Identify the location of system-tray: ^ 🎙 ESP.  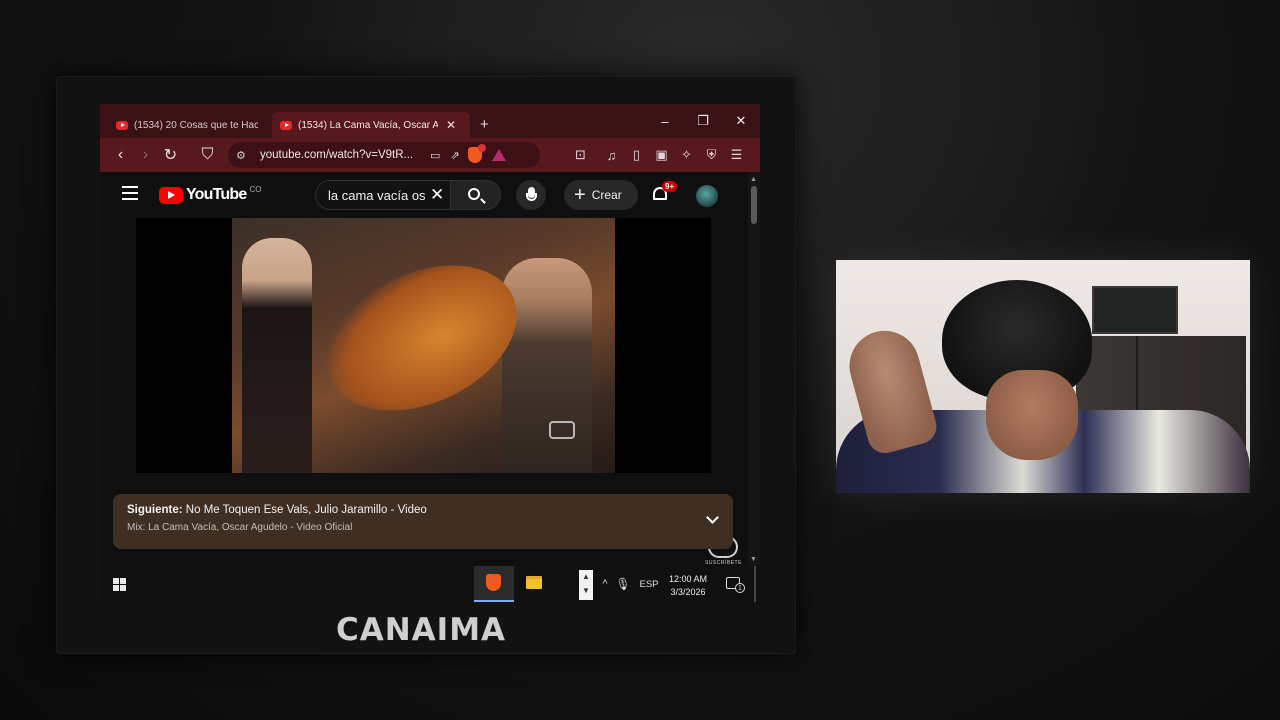
(631, 584).